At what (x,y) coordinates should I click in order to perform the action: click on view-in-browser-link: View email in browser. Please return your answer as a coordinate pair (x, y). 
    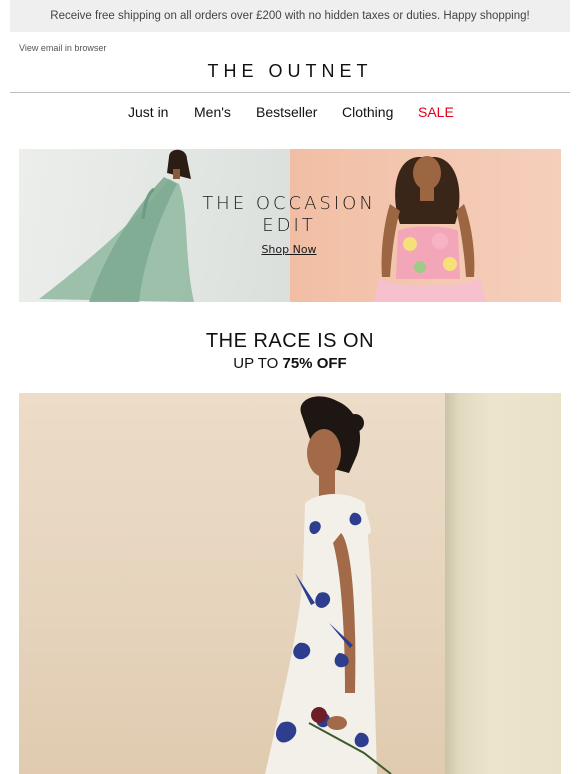
    Looking at the image, I should click on (62, 48).